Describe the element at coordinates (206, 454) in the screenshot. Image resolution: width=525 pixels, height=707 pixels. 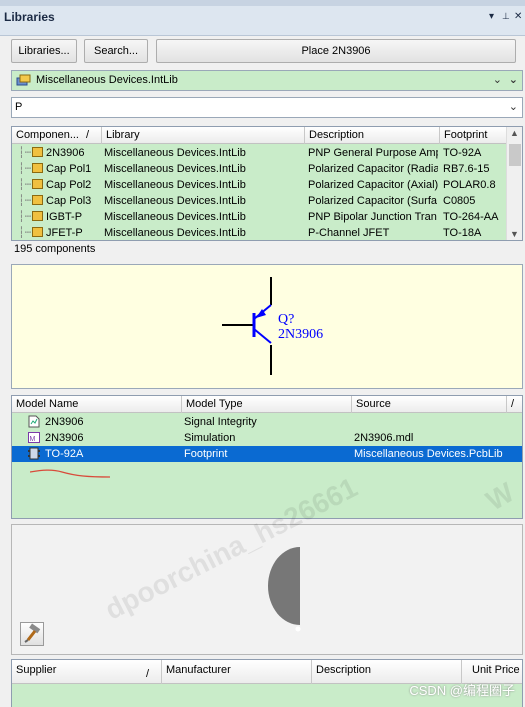
I see `model-type: Footprint` at that location.